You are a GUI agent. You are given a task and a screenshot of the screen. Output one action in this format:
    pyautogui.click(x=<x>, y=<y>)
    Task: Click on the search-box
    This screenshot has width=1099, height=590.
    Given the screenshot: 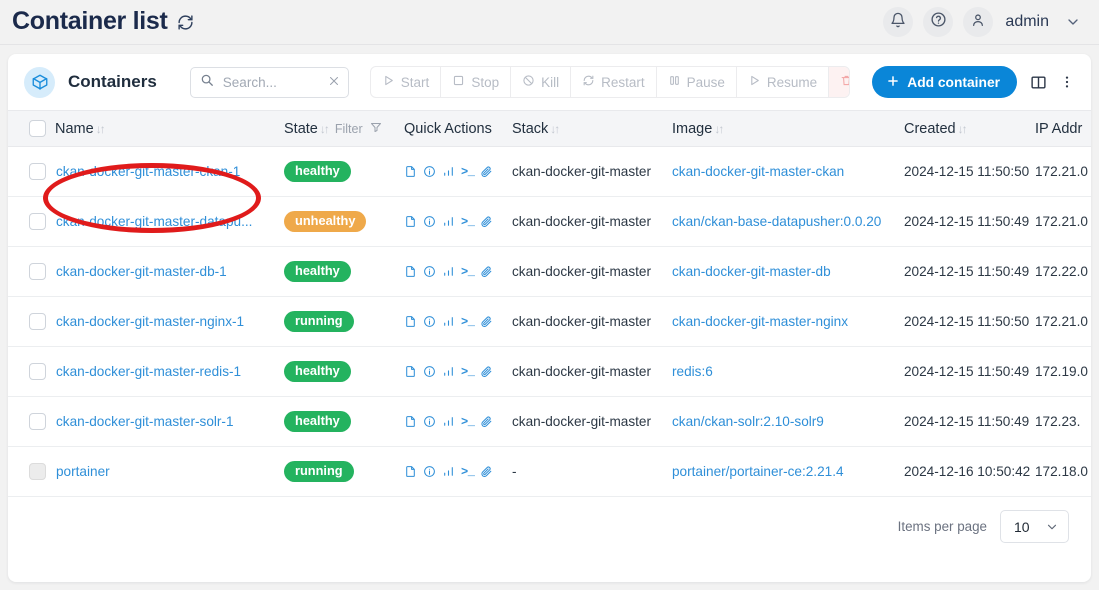 What is the action you would take?
    pyautogui.click(x=269, y=82)
    